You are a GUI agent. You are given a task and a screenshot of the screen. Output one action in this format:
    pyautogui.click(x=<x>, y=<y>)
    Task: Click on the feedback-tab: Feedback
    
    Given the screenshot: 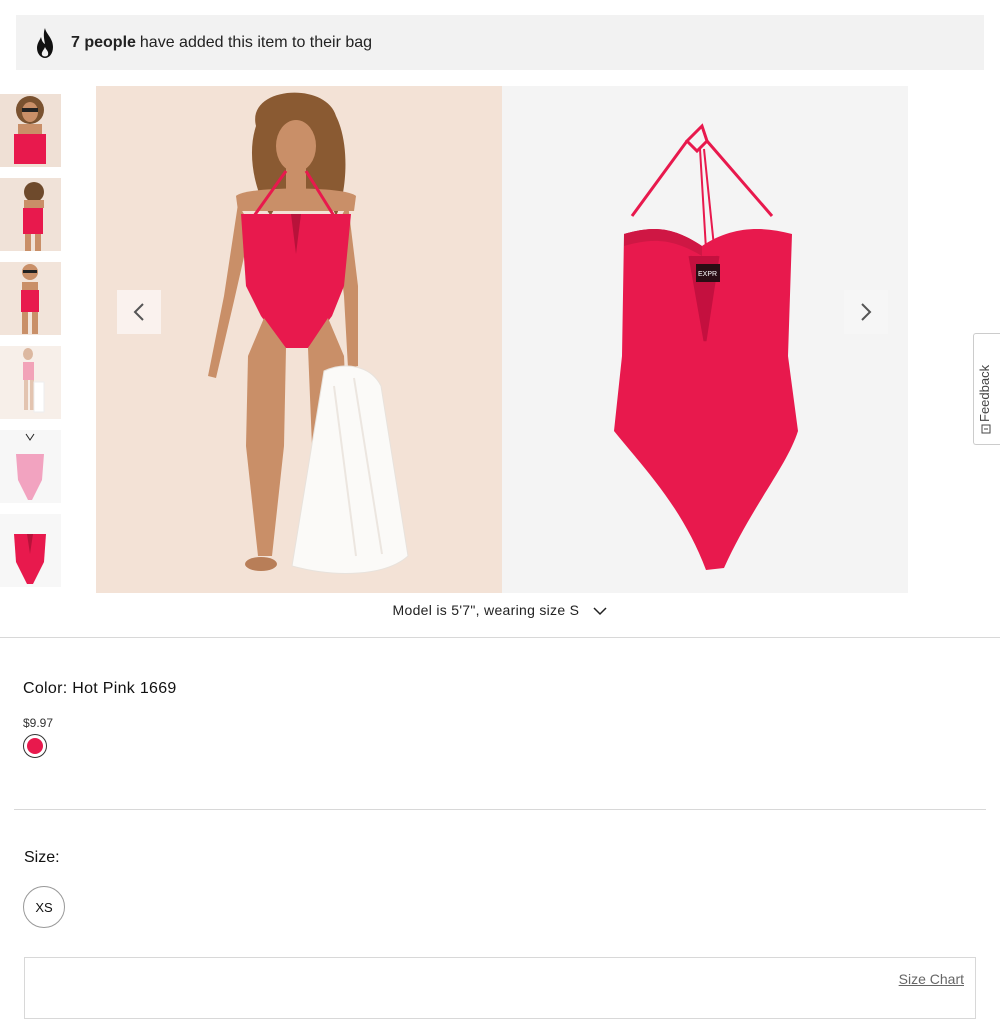 What is the action you would take?
    pyautogui.click(x=986, y=389)
    